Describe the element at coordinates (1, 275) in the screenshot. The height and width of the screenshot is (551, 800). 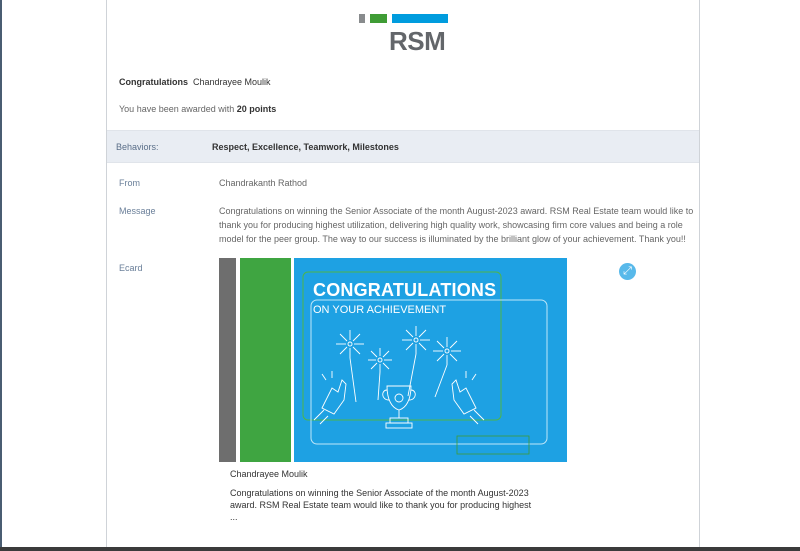
I see `window-left-edge` at that location.